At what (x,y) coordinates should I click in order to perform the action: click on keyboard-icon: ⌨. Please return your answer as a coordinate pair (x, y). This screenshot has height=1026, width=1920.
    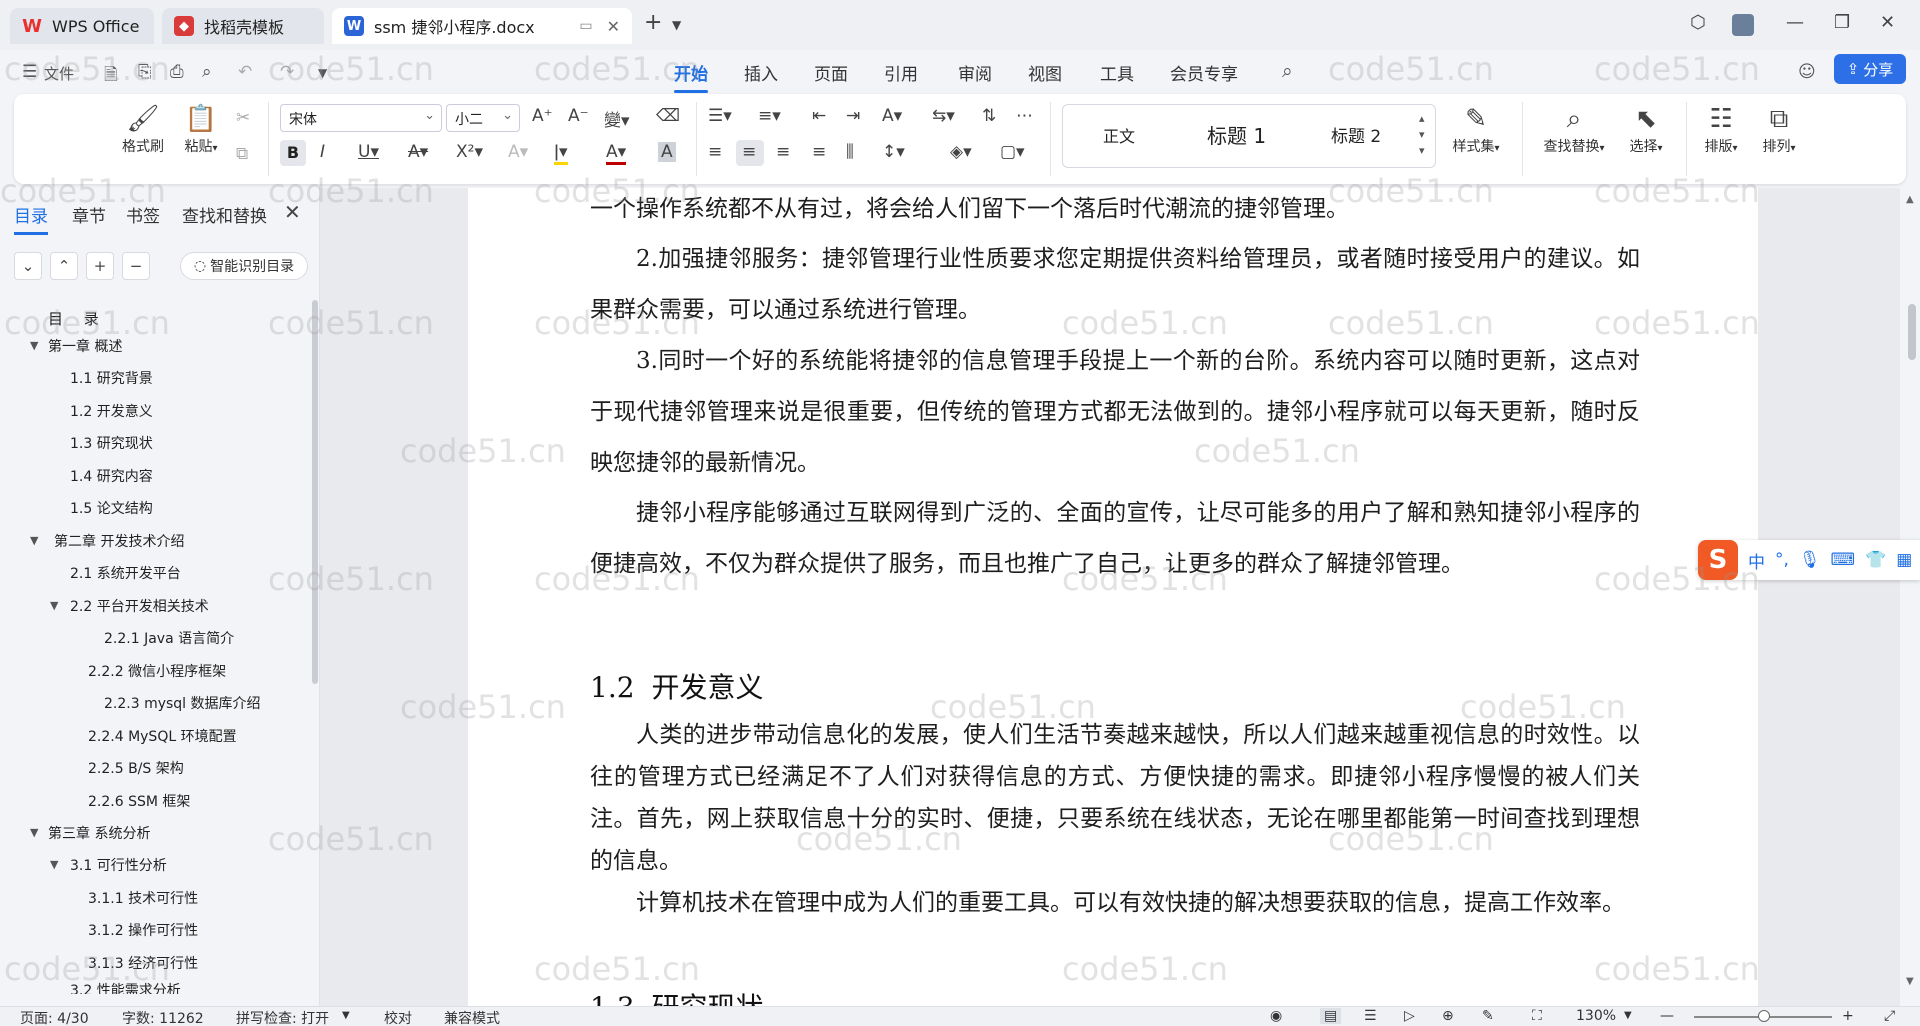
    Looking at the image, I should click on (1843, 560).